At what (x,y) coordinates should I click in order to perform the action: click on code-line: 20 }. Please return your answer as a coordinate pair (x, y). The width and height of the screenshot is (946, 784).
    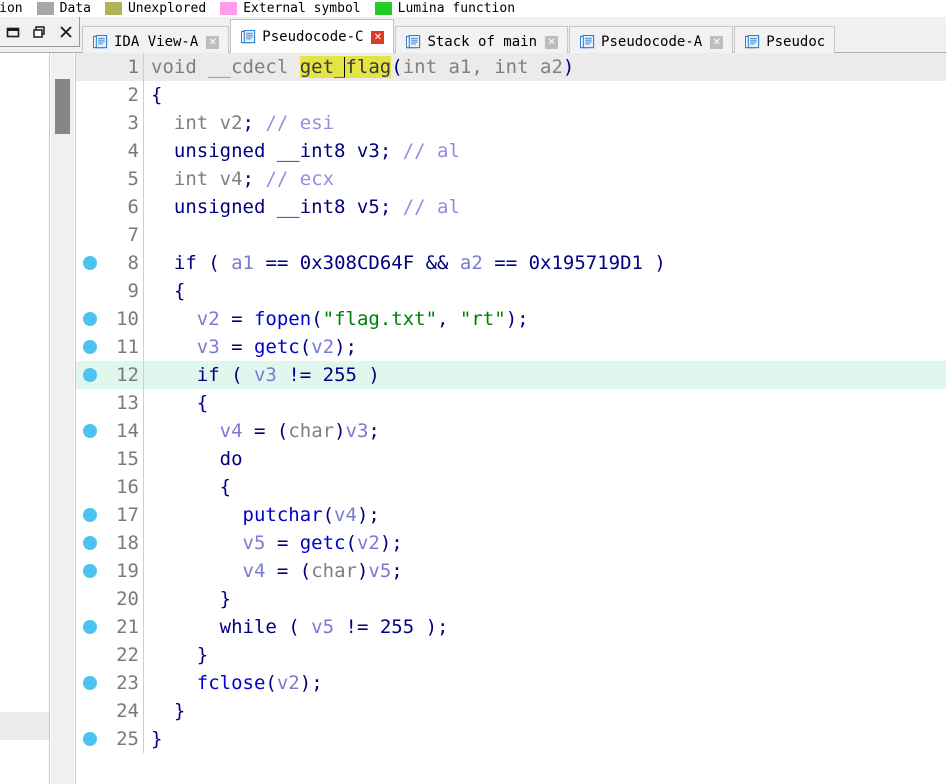
    Looking at the image, I should click on (511, 599).